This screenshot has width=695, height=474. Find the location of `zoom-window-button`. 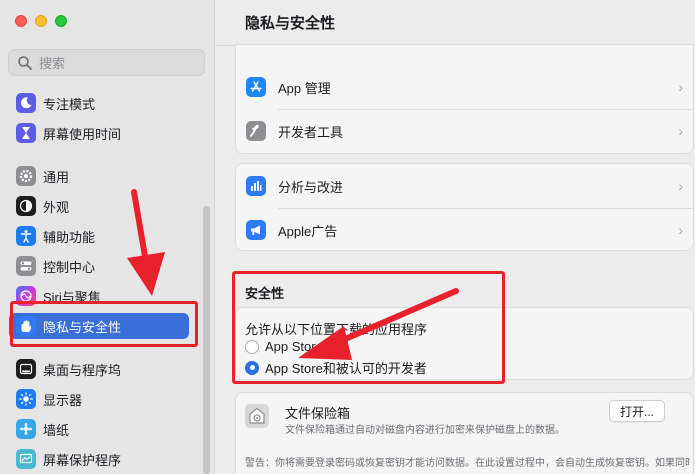

zoom-window-button is located at coordinates (61, 21).